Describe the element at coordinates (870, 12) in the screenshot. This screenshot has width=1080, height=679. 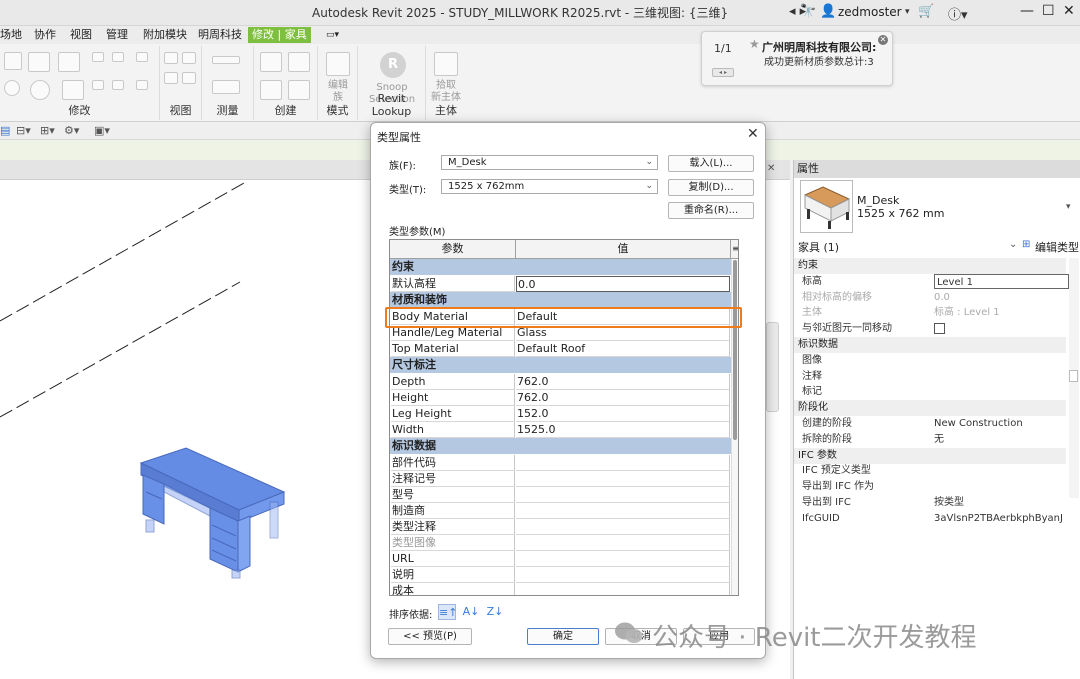
I see `user-name: zedmoster` at that location.